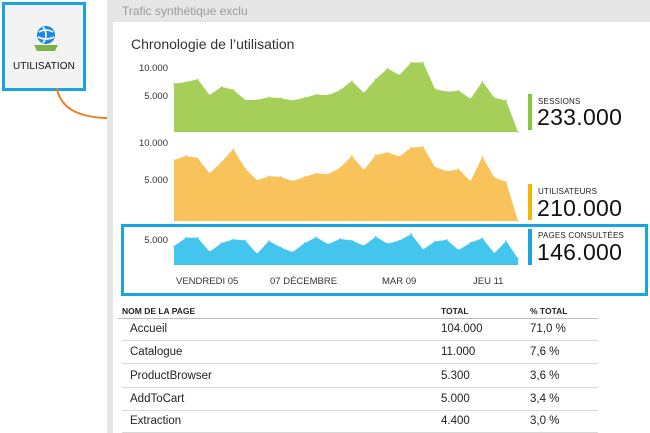 The height and width of the screenshot is (433, 650). Describe the element at coordinates (360, 377) in the screenshot. I see `table-row: ProductBrowser 5.300 3,6 %` at that location.